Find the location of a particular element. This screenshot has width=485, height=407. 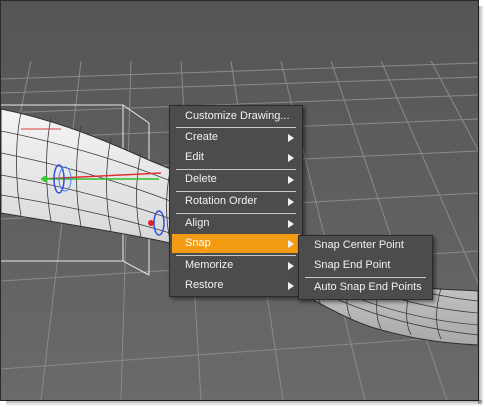

menu-item-label: Create is located at coordinates (202, 137).